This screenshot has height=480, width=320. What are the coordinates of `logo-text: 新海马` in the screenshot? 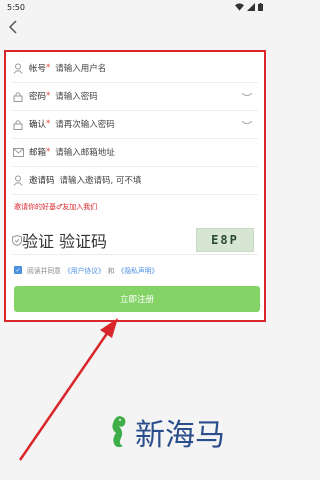 It's located at (180, 435).